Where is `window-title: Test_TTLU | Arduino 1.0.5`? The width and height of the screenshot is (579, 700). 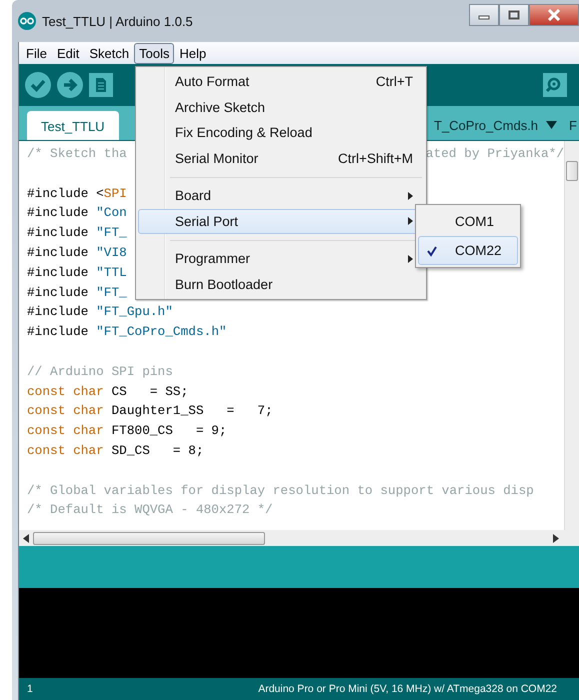 window-title: Test_TTLU | Arduino 1.0.5 is located at coordinates (117, 21).